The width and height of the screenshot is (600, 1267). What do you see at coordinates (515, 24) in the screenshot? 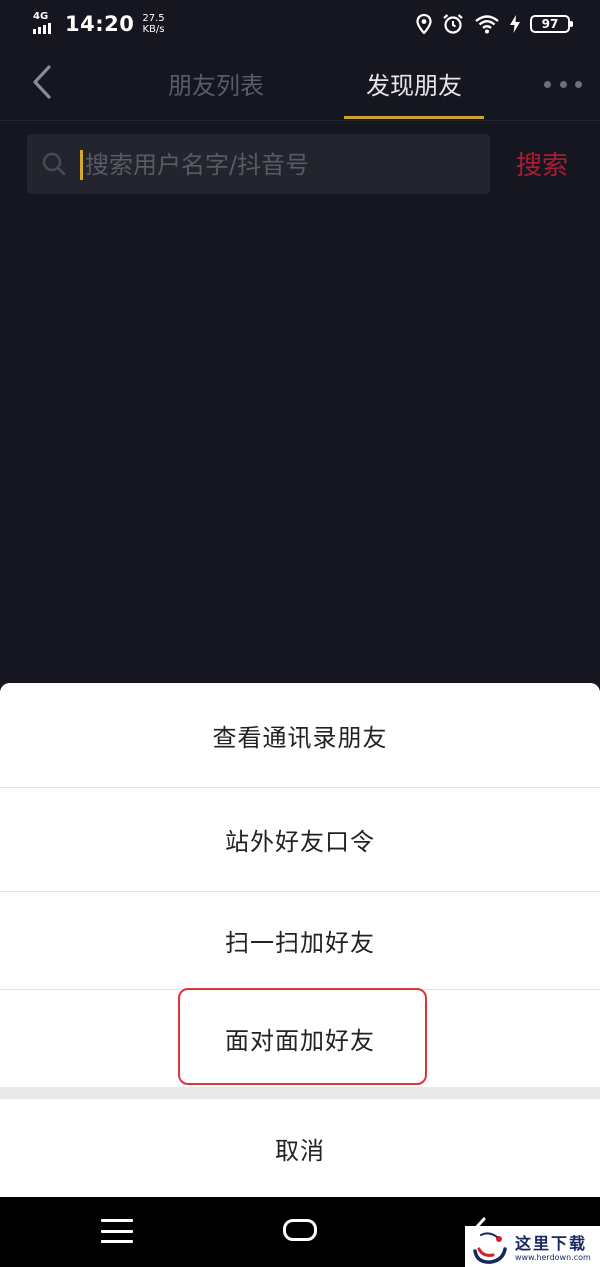
I see `charging-icon` at bounding box center [515, 24].